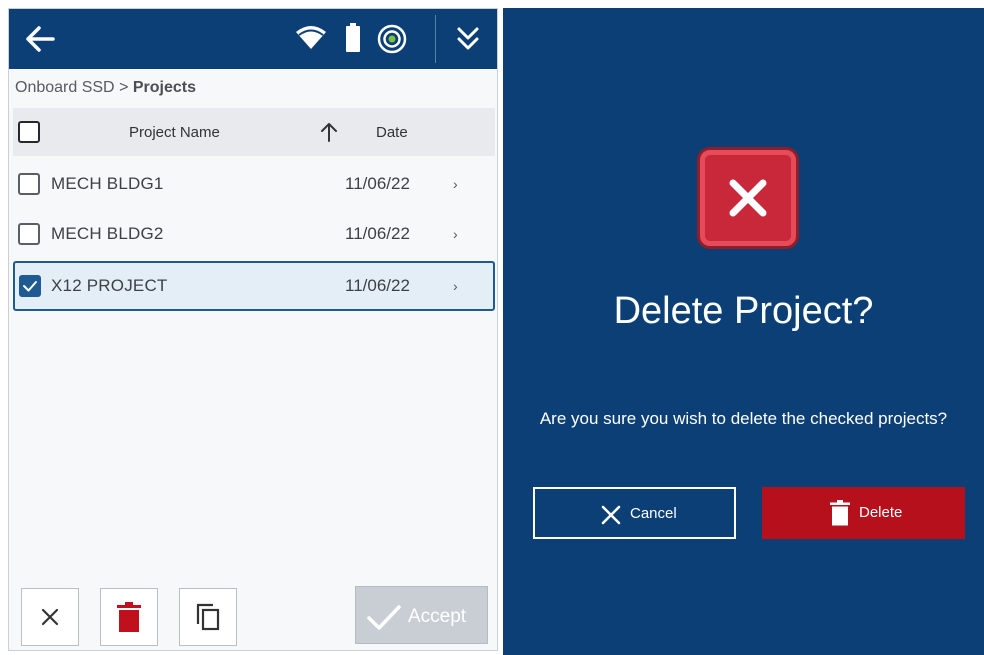 This screenshot has height=655, width=984. Describe the element at coordinates (109, 285) in the screenshot. I see `project-name: X12 PROJECT` at that location.